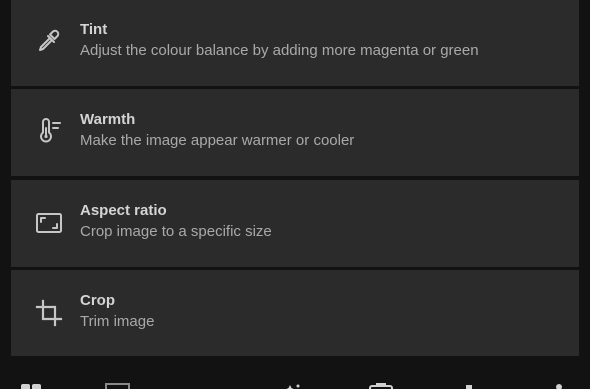 This screenshot has width=590, height=389. What do you see at coordinates (123, 210) in the screenshot?
I see `tool-title: Aspect ratio` at bounding box center [123, 210].